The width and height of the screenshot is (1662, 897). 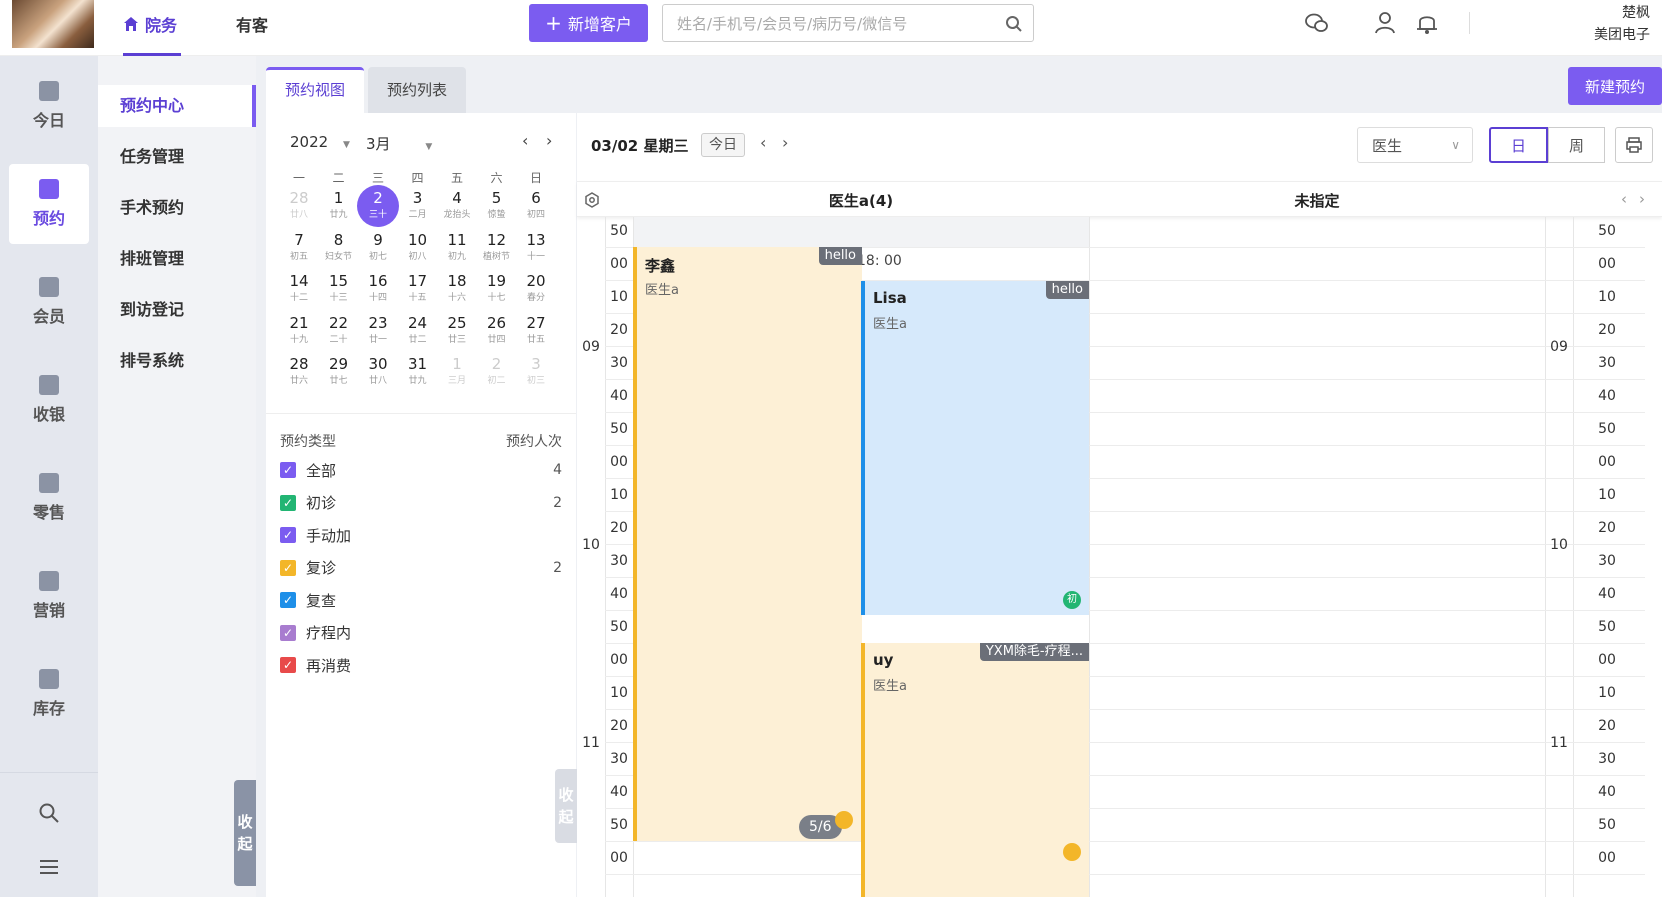 What do you see at coordinates (1615, 86) in the screenshot?
I see `new-appointment-button: 新建预约` at bounding box center [1615, 86].